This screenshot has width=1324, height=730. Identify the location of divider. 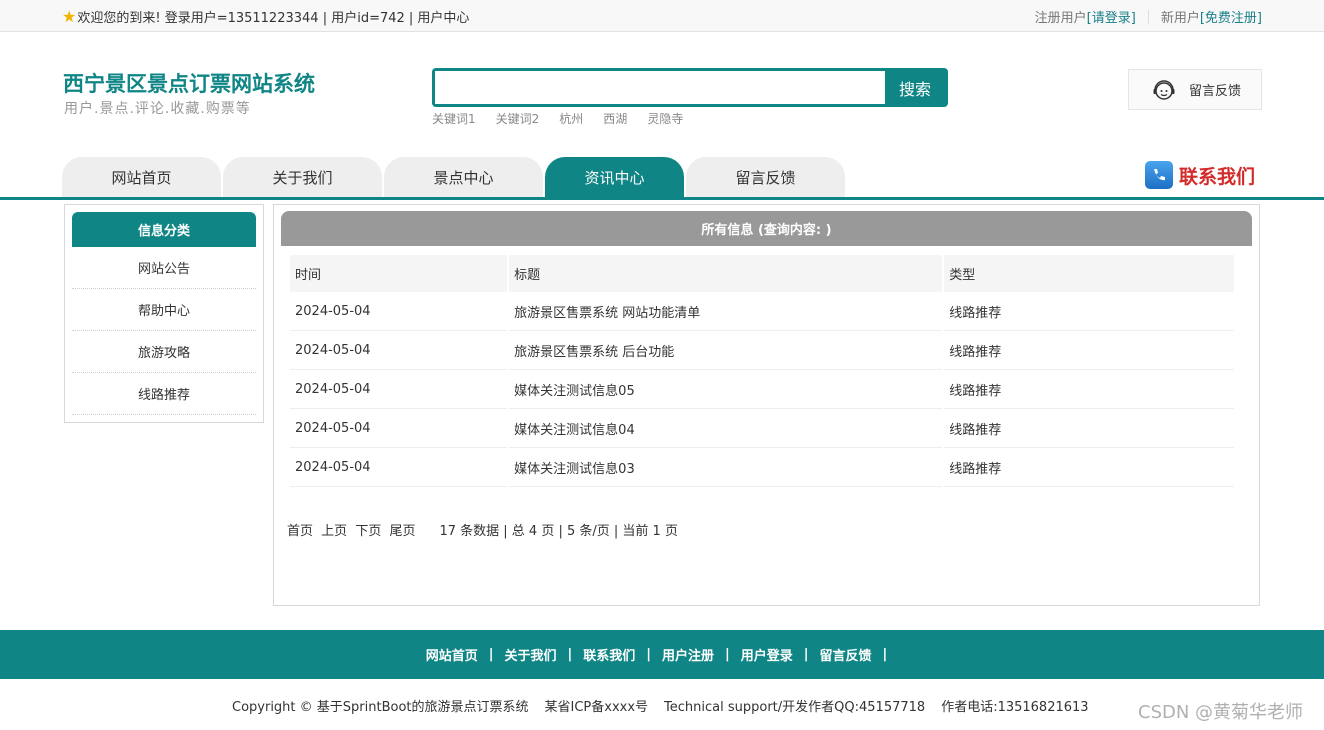
(1148, 16).